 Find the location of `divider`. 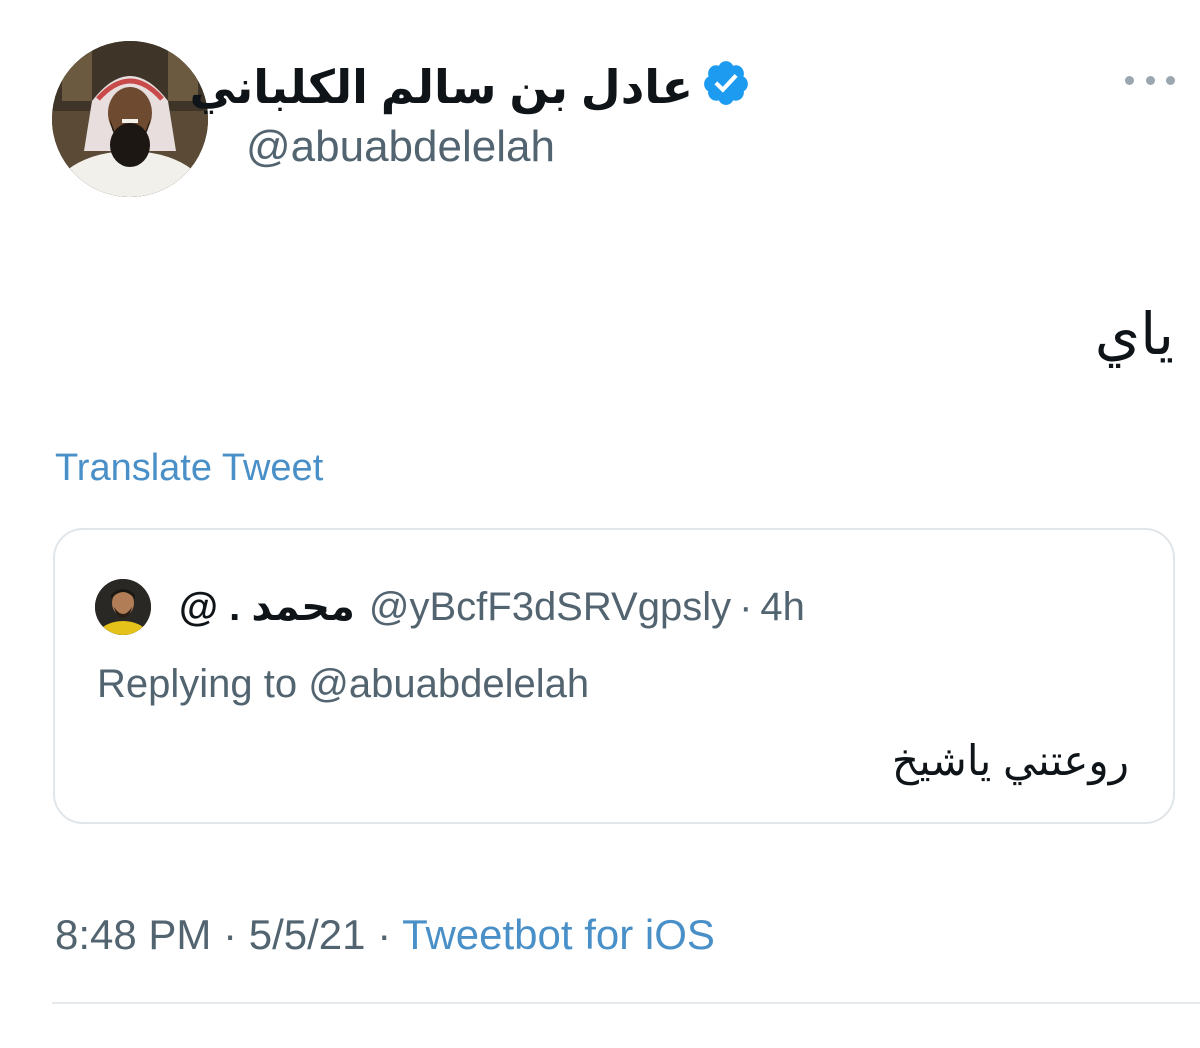

divider is located at coordinates (626, 1003).